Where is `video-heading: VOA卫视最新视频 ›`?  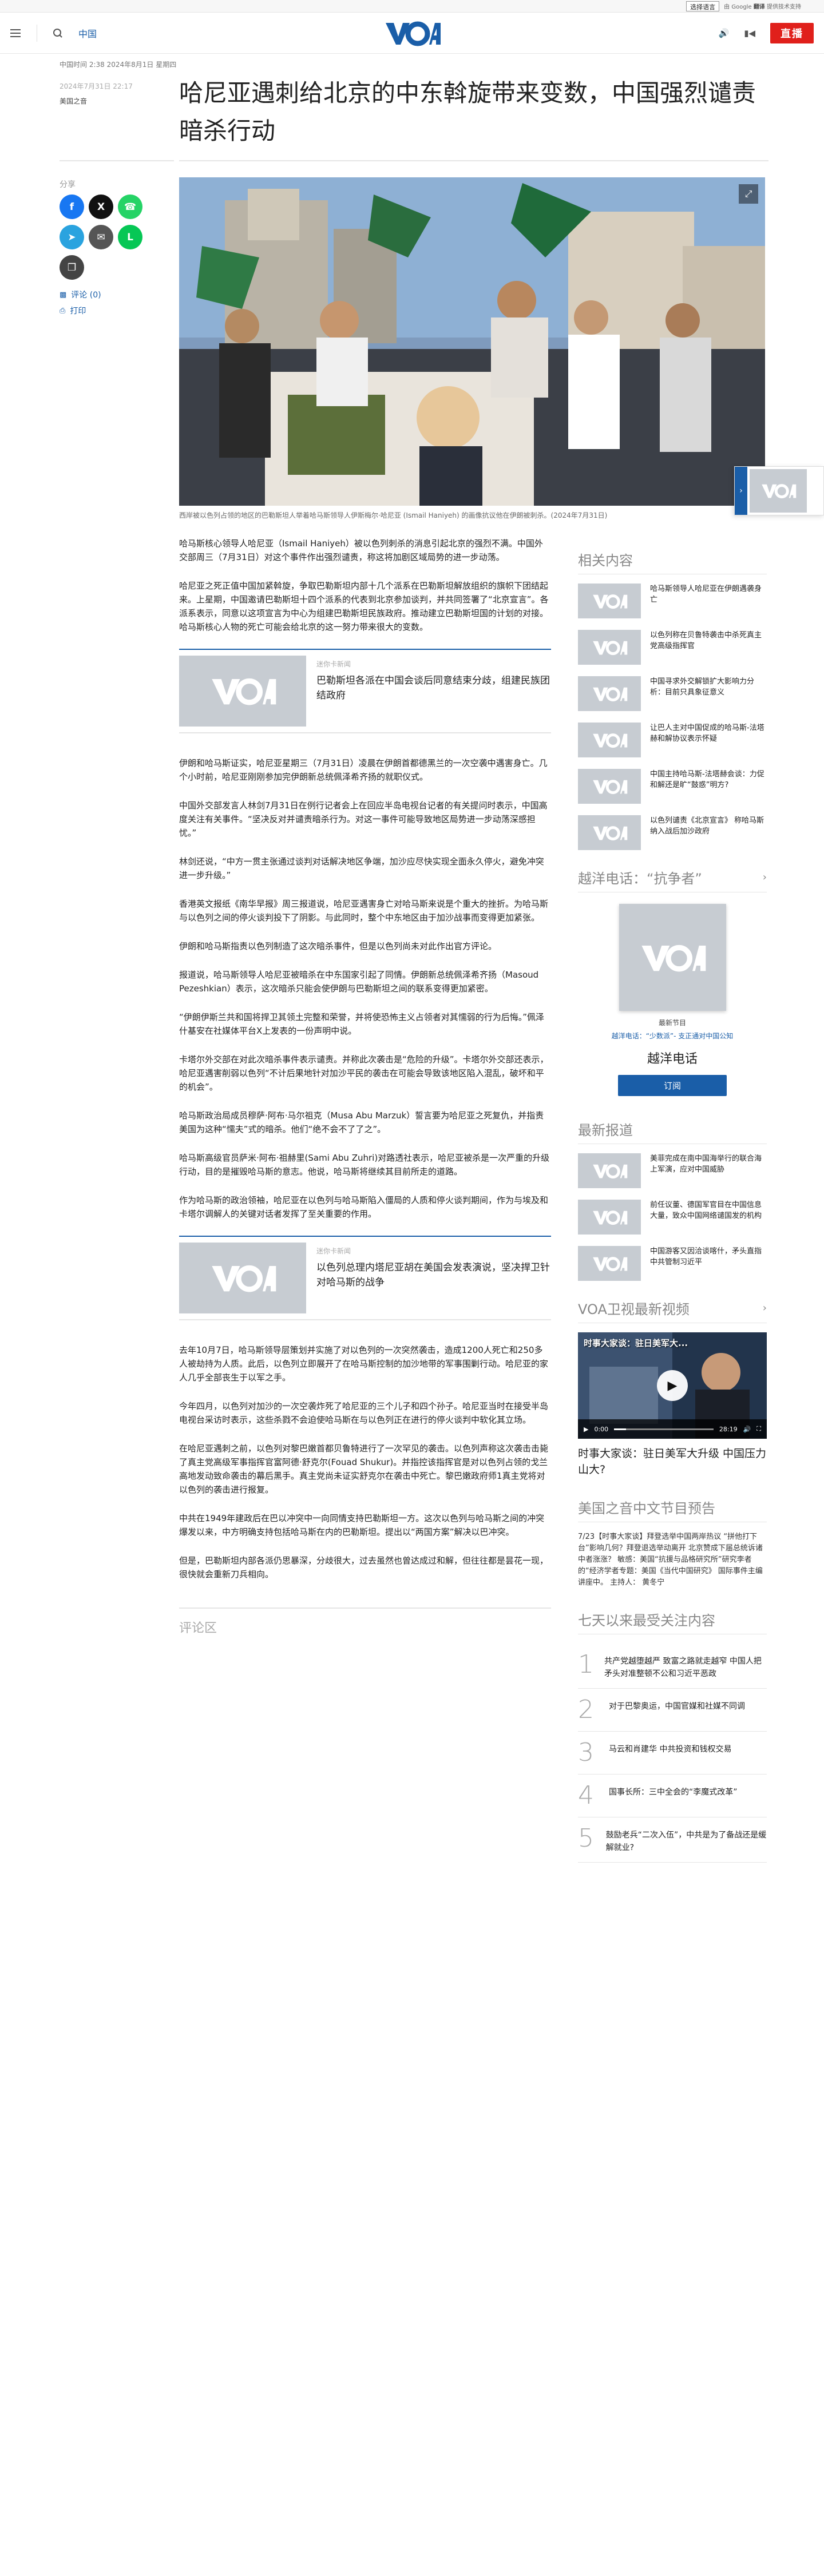
video-heading: VOA卫视最新视频 › is located at coordinates (672, 1311).